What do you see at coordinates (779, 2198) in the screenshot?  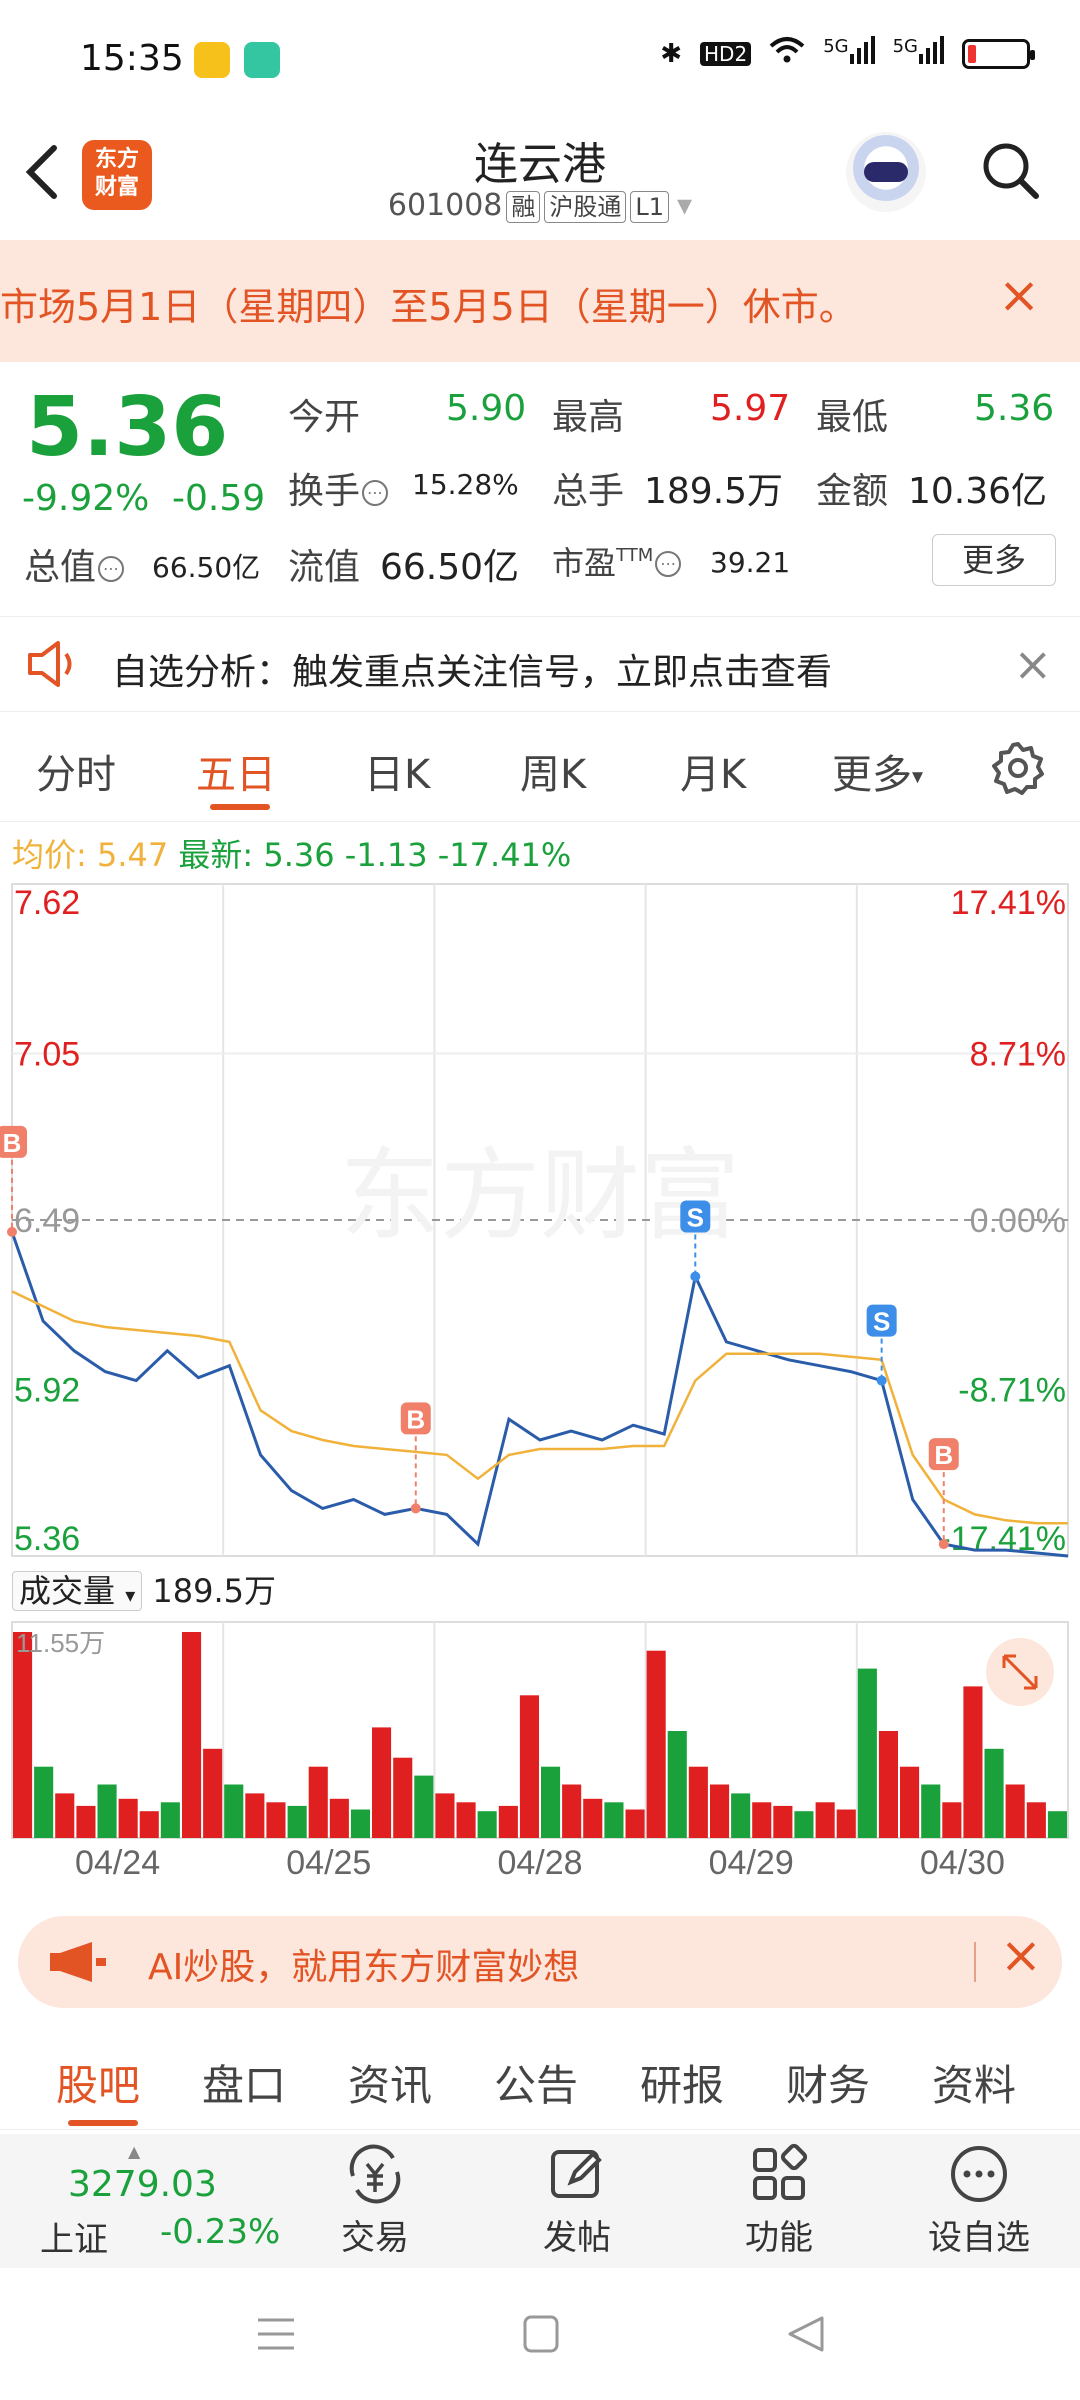 I see `functions-button: 功能` at bounding box center [779, 2198].